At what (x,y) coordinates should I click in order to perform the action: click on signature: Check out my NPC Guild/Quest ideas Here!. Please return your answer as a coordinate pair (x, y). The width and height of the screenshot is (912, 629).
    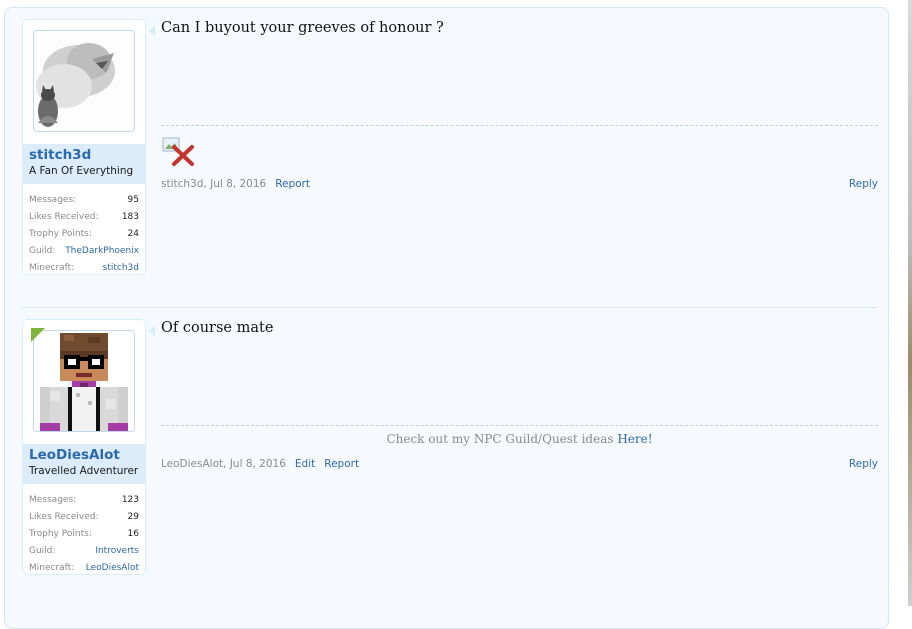
    Looking at the image, I should click on (519, 439).